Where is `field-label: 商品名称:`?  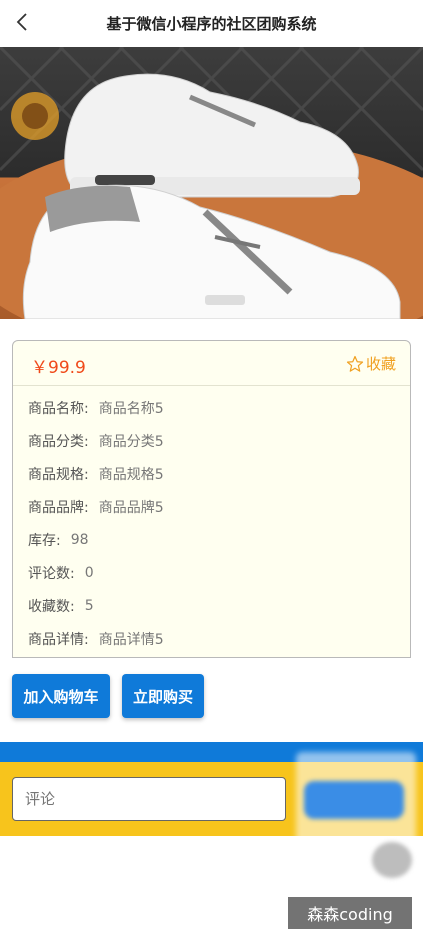
field-label: 商品名称: is located at coordinates (58, 408).